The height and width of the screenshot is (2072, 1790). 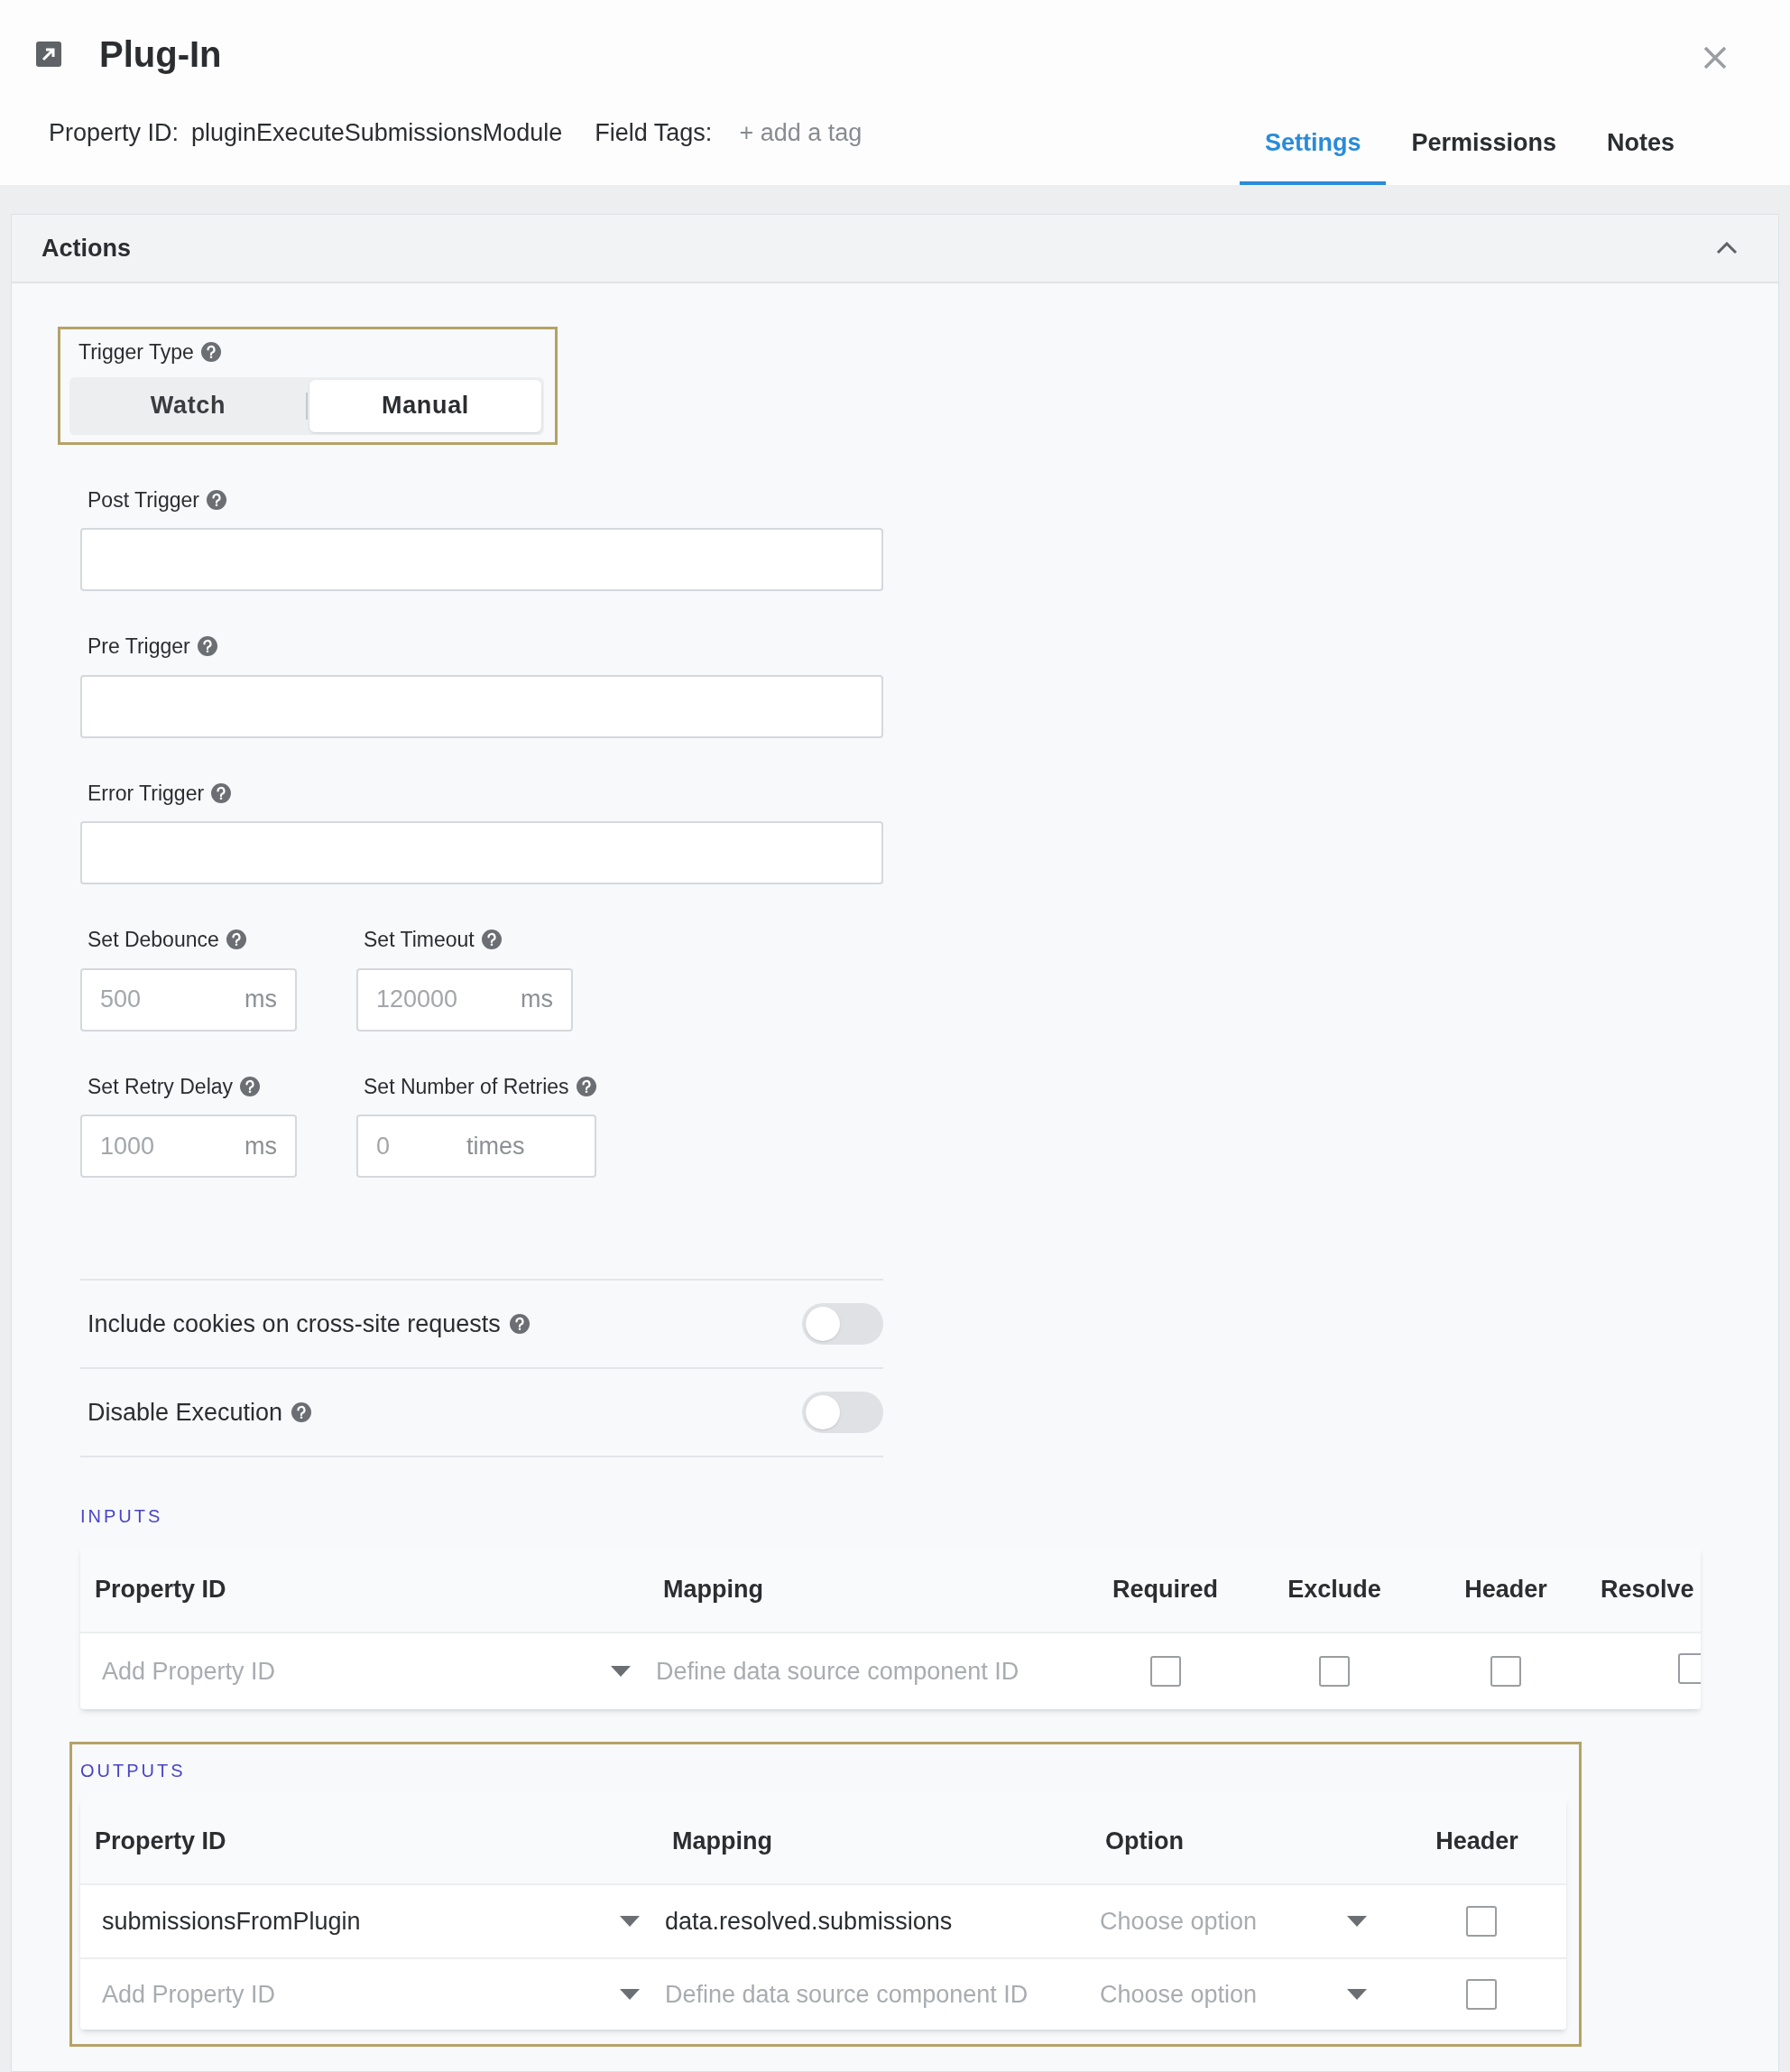 I want to click on external-link-icon, so click(x=48, y=55).